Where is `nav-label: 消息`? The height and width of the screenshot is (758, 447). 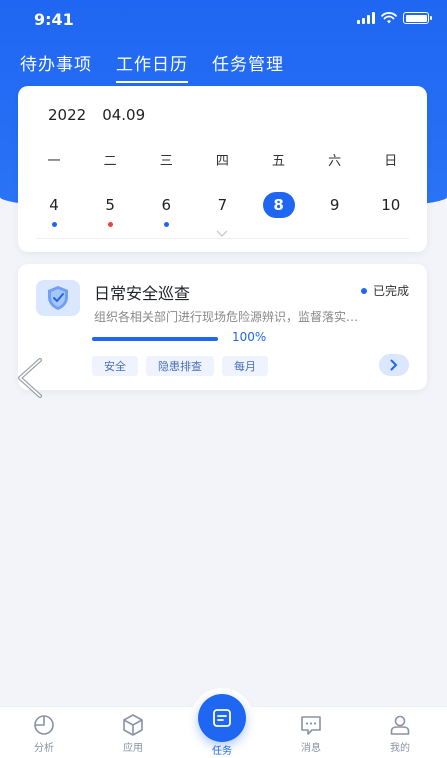
nav-label: 消息 is located at coordinates (311, 748).